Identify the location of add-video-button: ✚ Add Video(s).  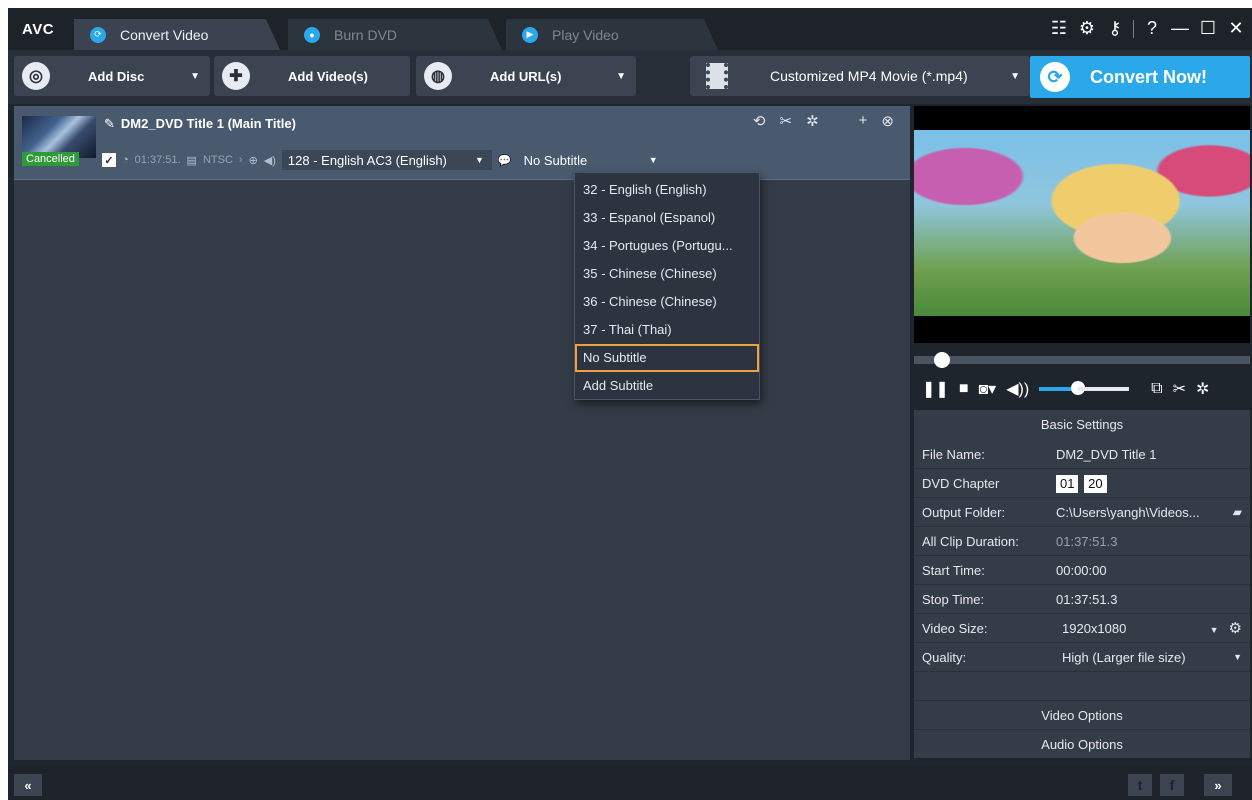
(312, 76).